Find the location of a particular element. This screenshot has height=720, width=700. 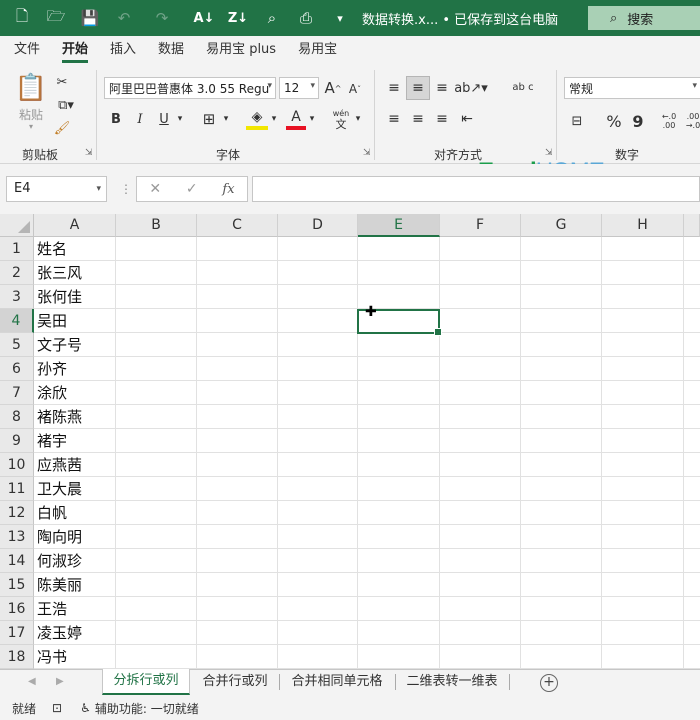

sheet-tab-split: 分拆行或列 is located at coordinates (146, 682).